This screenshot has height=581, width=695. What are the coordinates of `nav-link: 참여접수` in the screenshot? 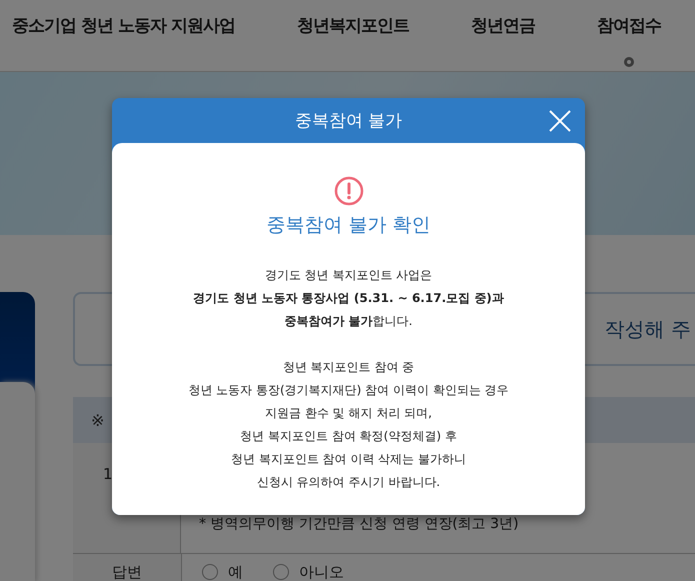 It's located at (628, 40).